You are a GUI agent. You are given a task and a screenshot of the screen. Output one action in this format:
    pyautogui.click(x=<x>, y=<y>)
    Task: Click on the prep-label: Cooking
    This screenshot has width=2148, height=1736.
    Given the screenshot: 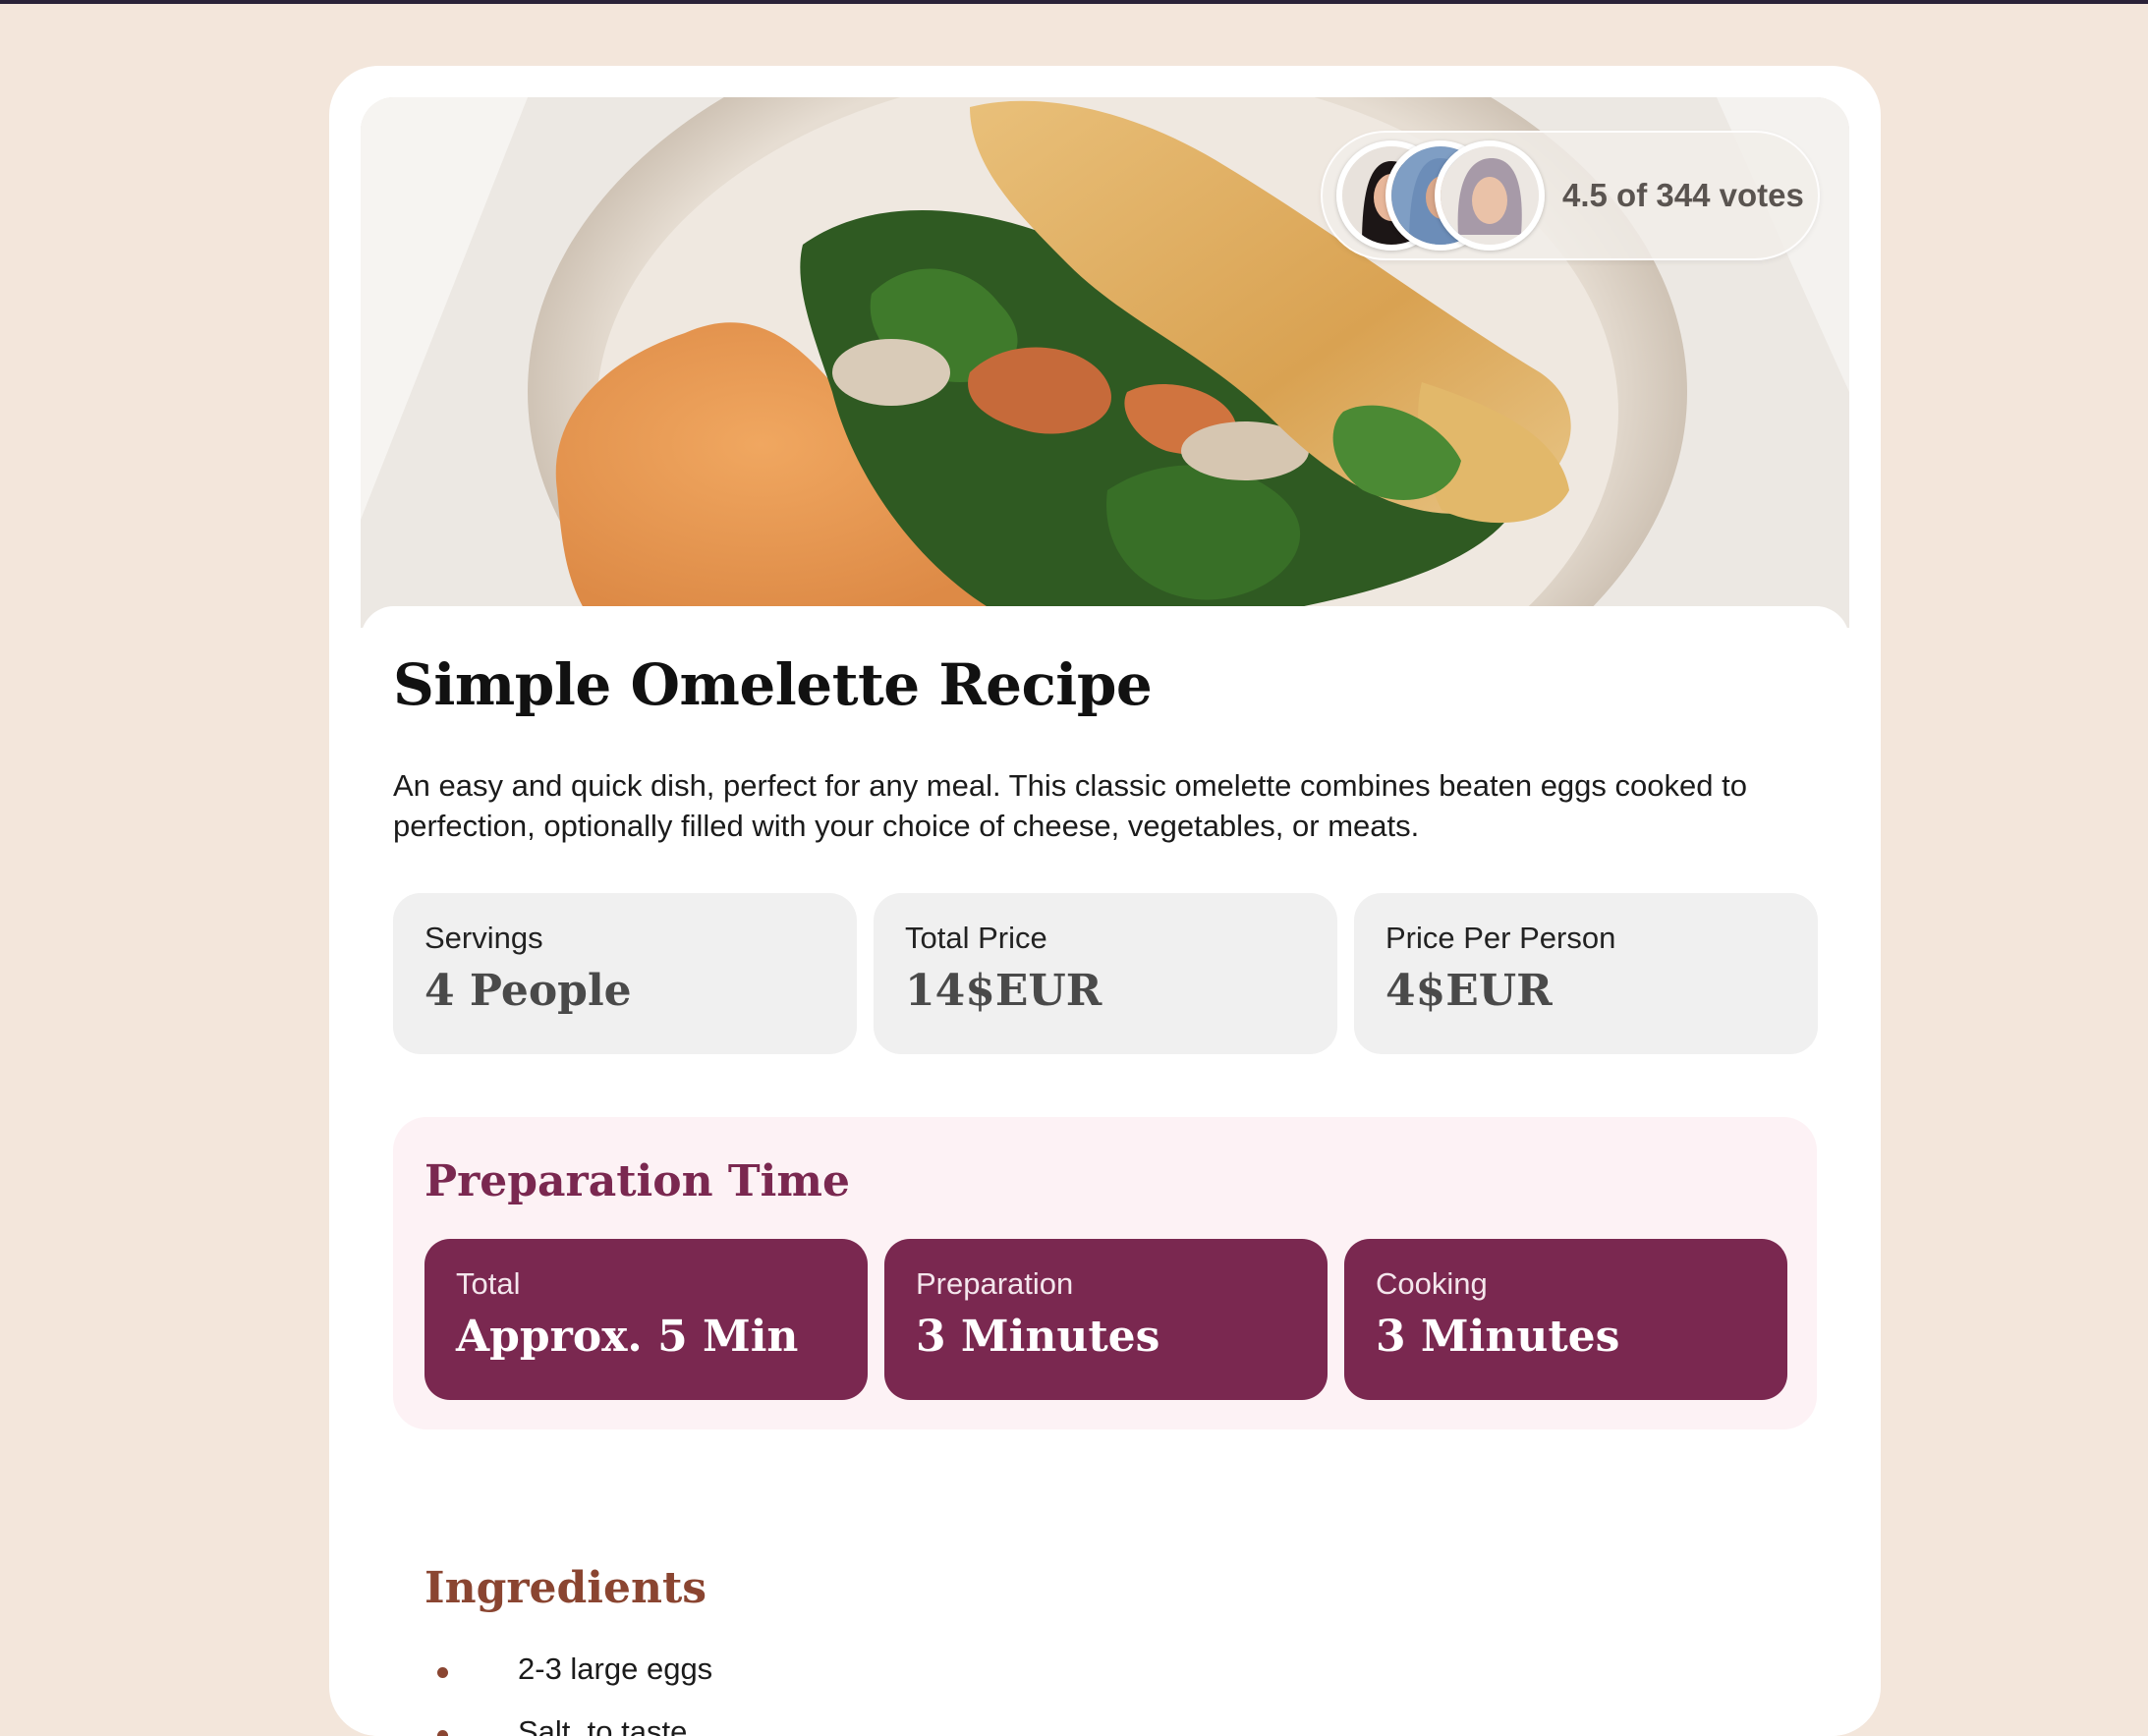 What is the action you would take?
    pyautogui.click(x=1432, y=1283)
    